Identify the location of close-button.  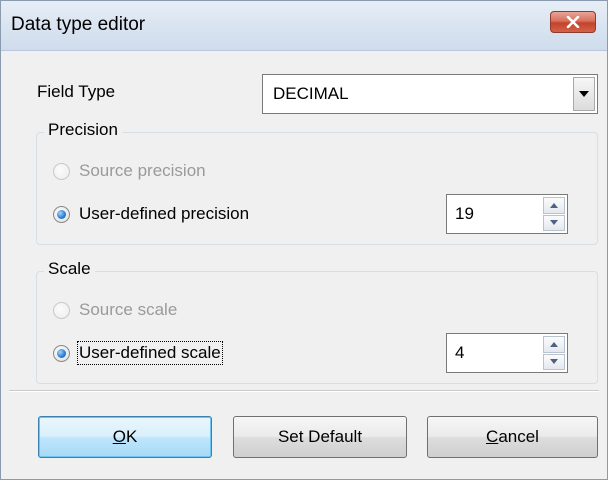
(573, 22).